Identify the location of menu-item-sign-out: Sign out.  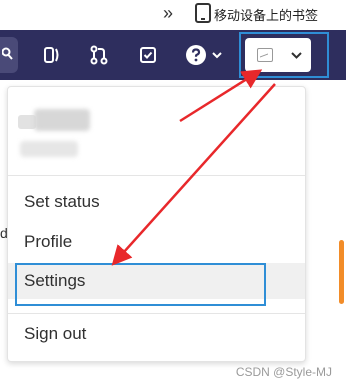
(156, 334).